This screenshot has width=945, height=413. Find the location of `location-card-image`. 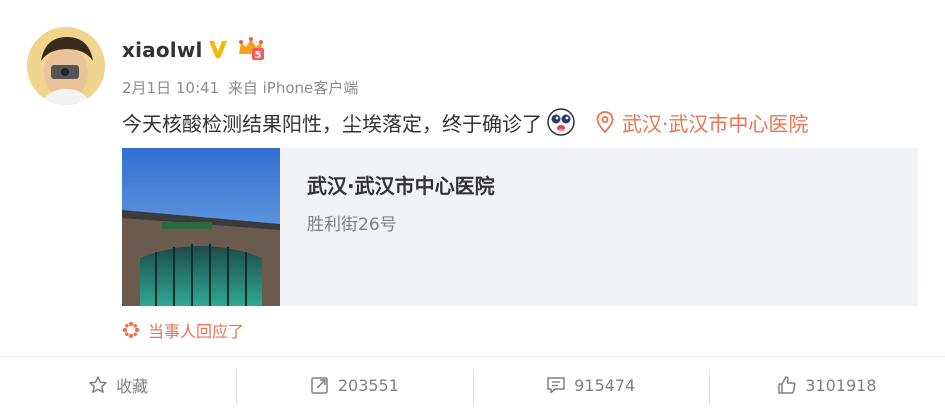

location-card-image is located at coordinates (201, 227).